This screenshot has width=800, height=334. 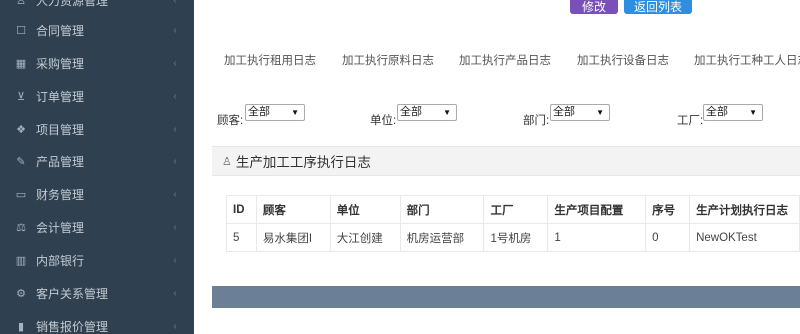 I want to click on balance-icon: ⚖, so click(x=21, y=227).